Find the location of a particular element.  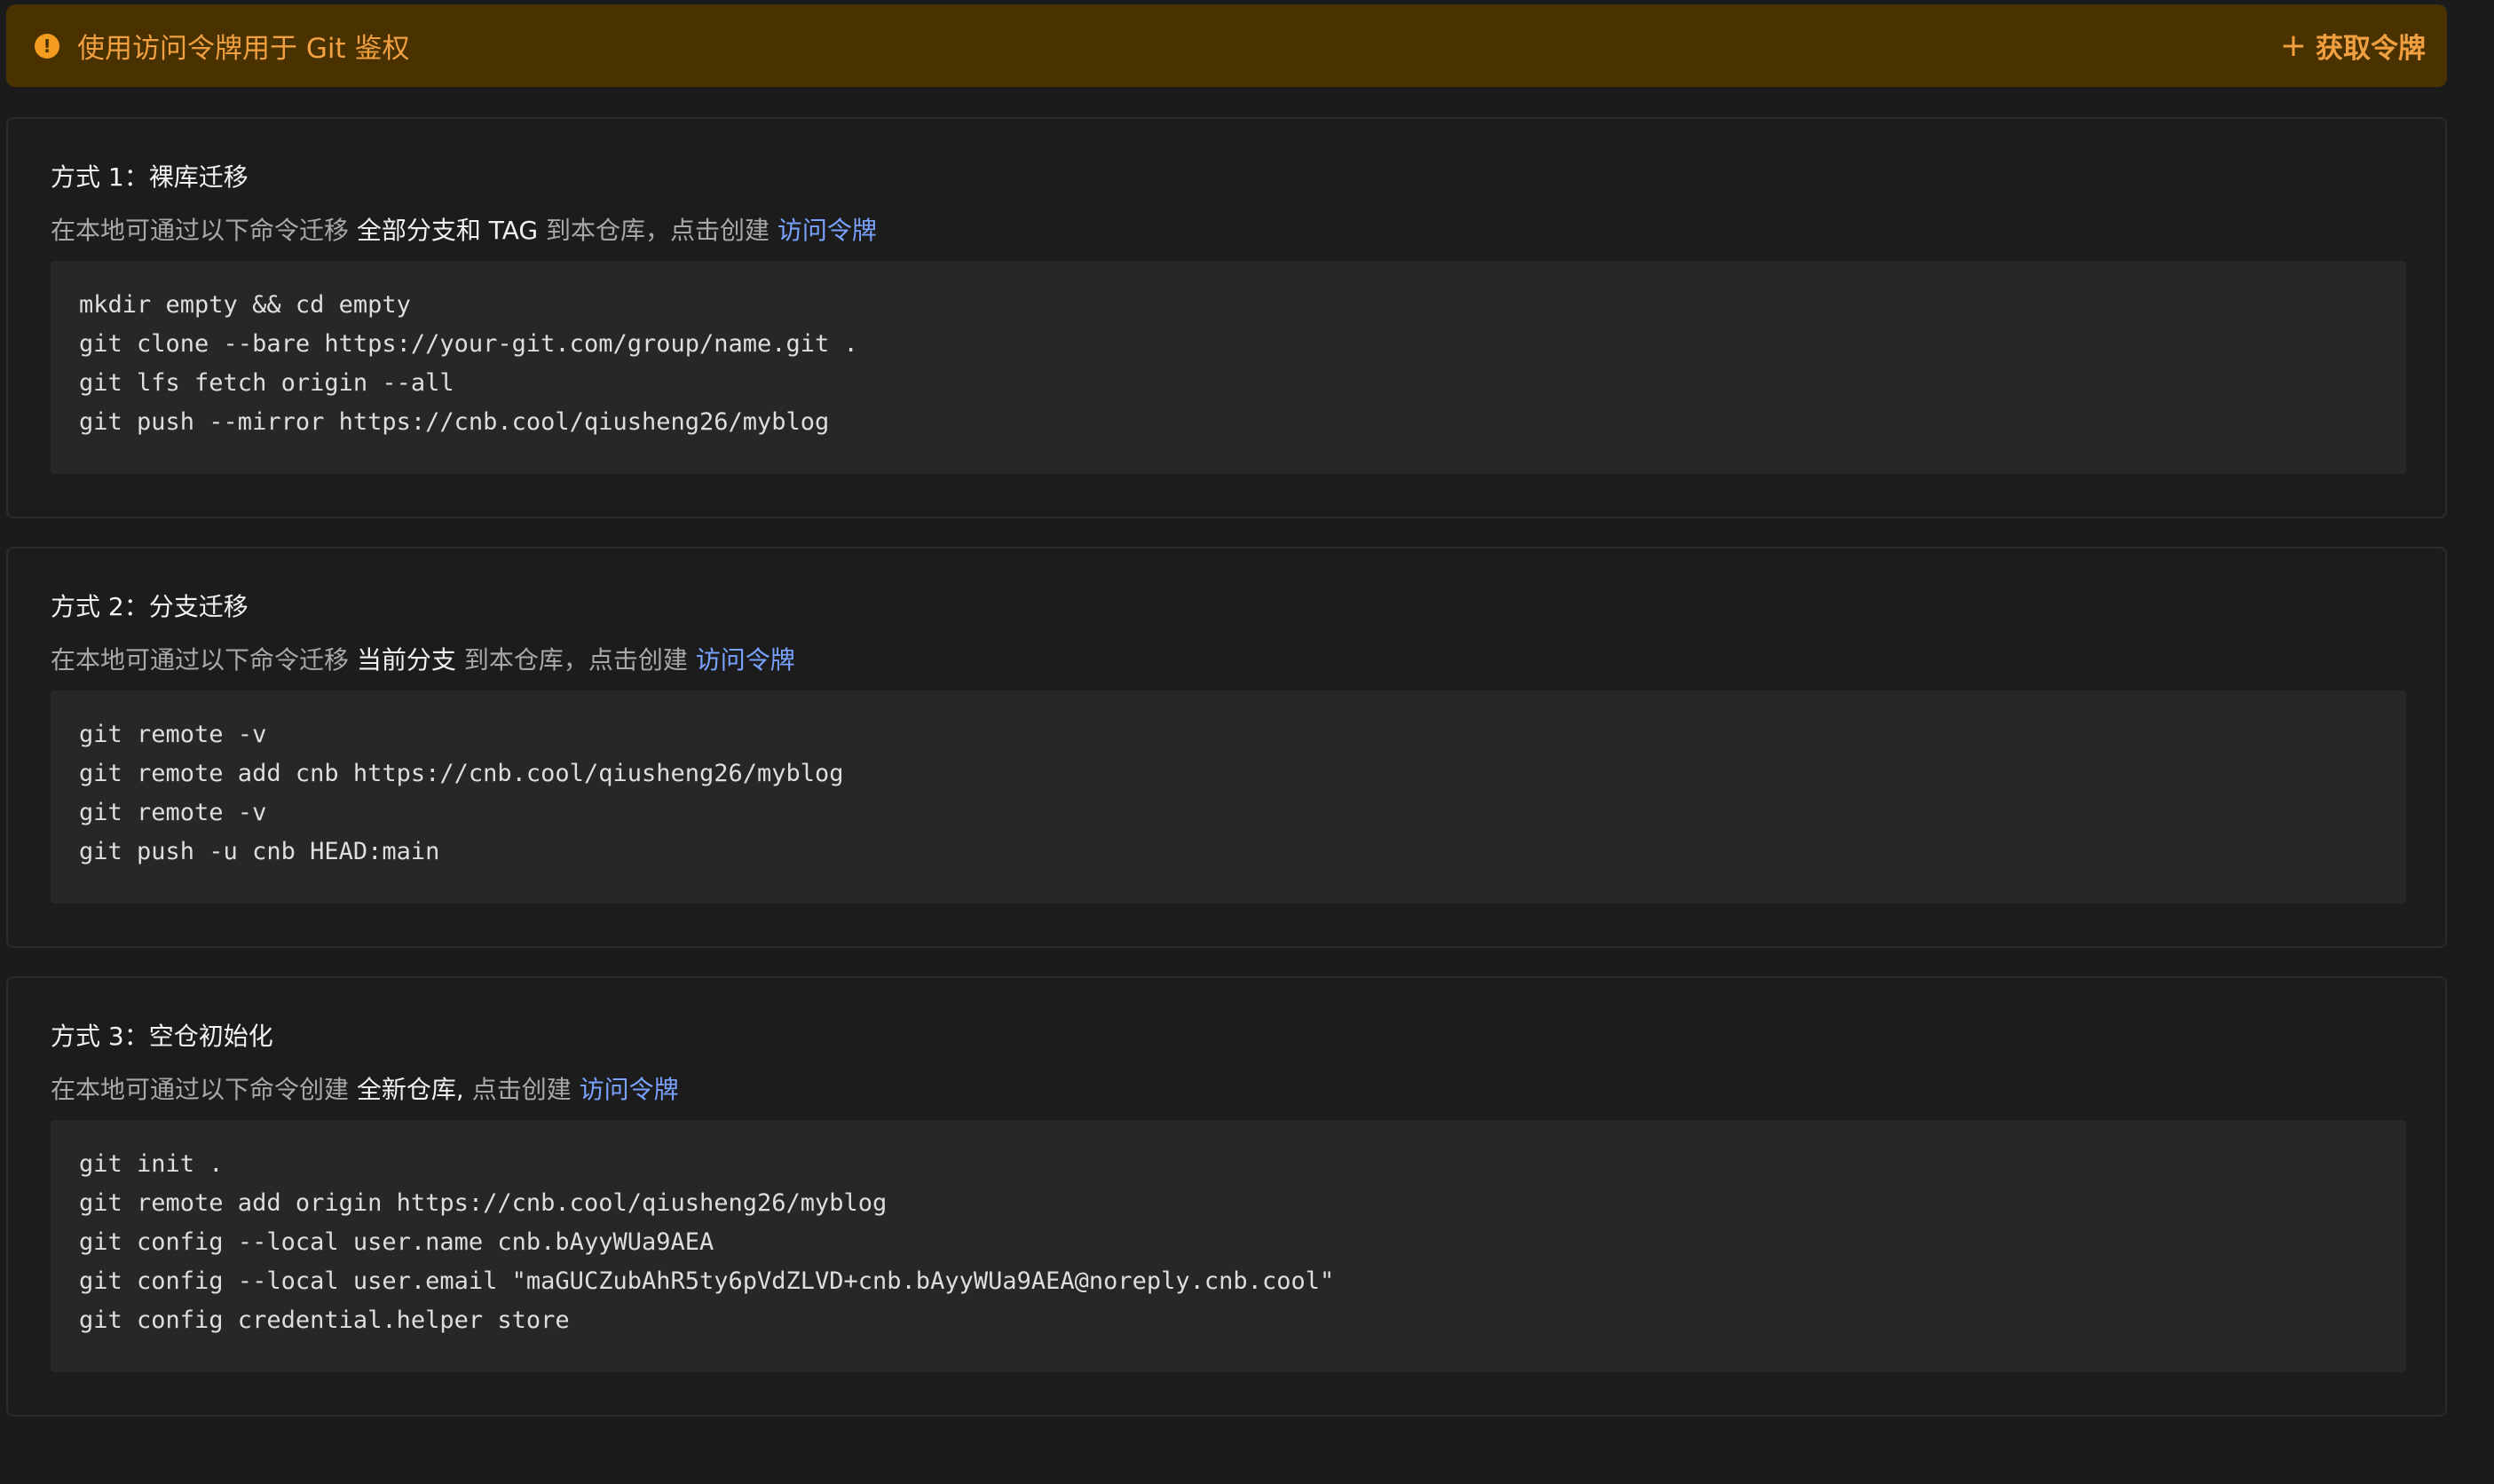

code-line: git config credential.helper store is located at coordinates (324, 1320).